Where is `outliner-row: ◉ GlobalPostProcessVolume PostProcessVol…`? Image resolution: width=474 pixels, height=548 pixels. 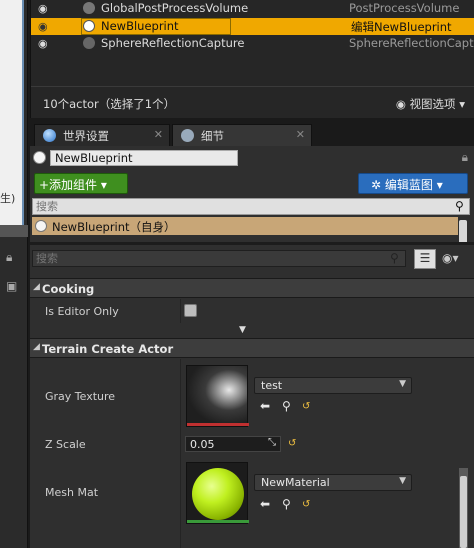
outliner-row: ◉ GlobalPostProcessVolume PostProcessVol… is located at coordinates (252, 8).